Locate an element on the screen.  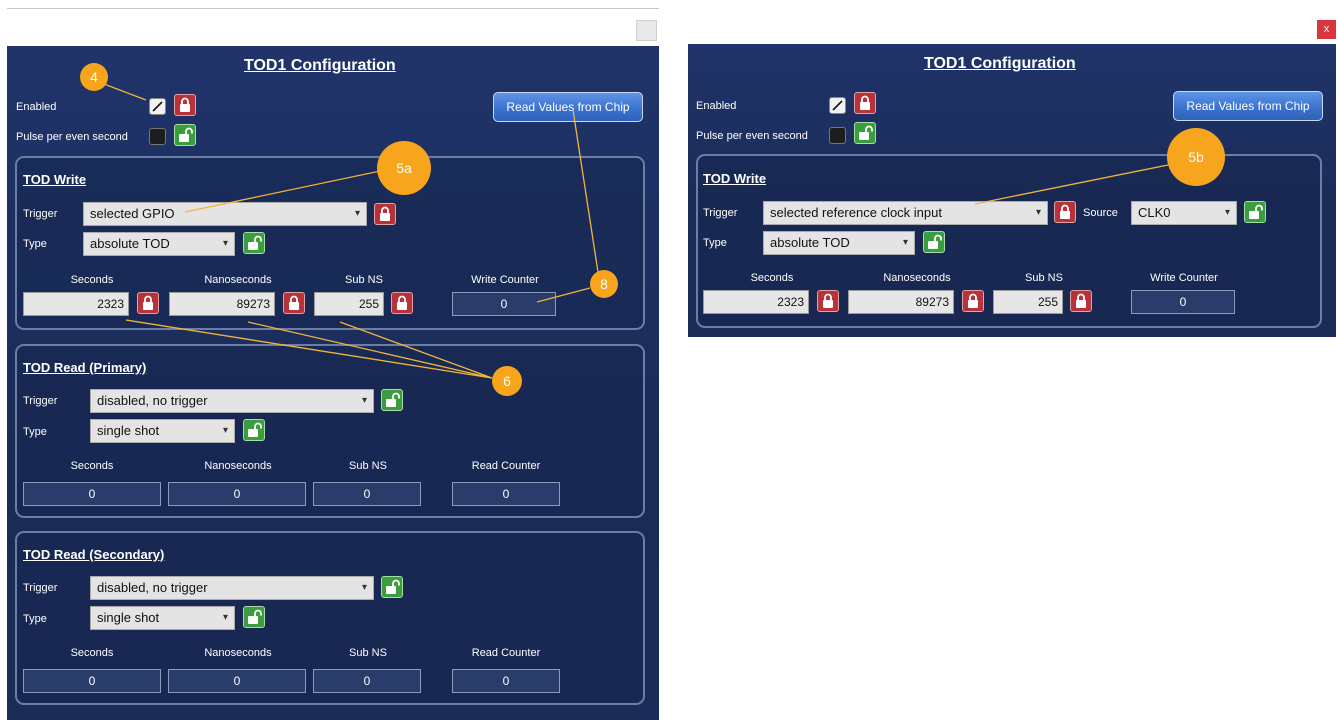
type-value: single shot is located at coordinates (128, 430).